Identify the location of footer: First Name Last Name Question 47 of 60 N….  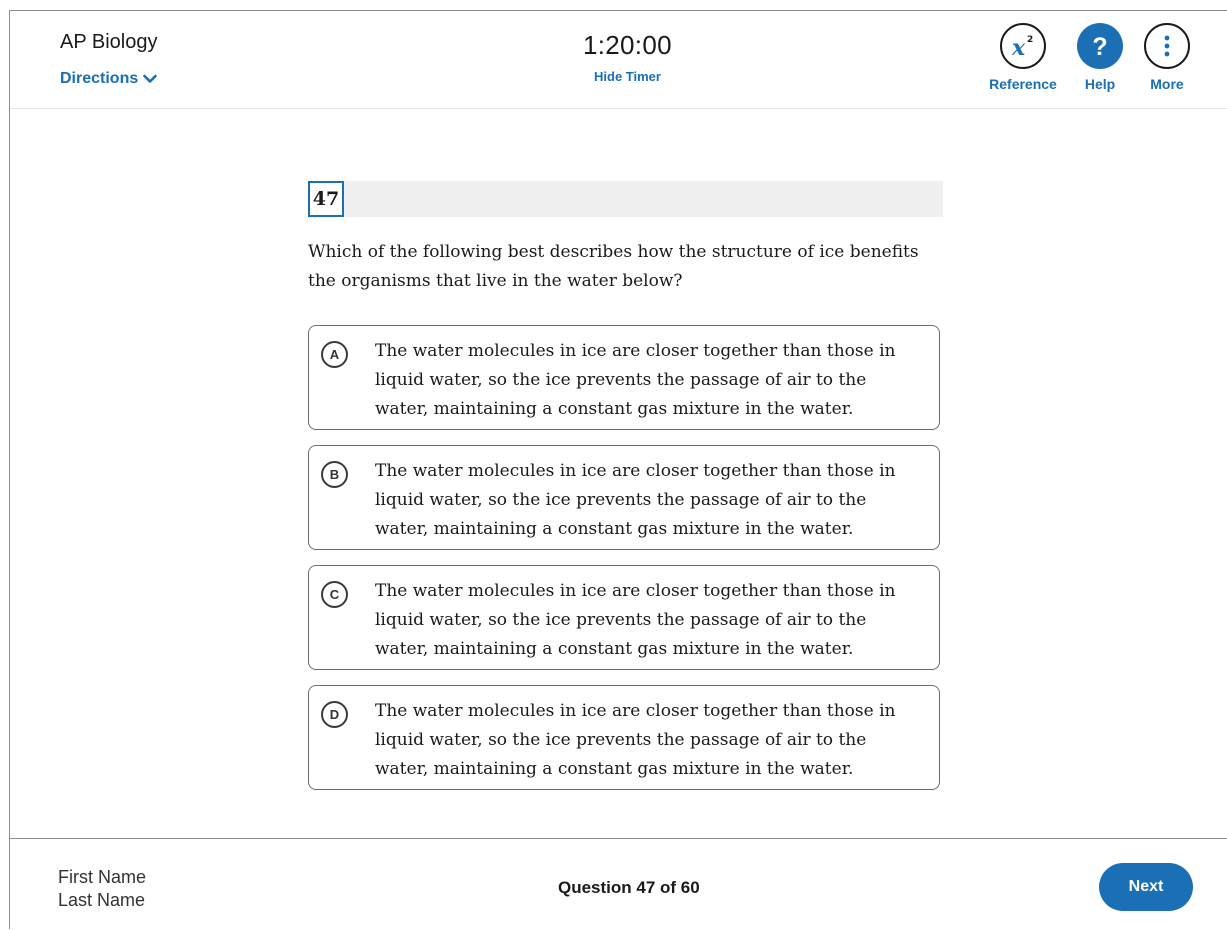
(618, 884).